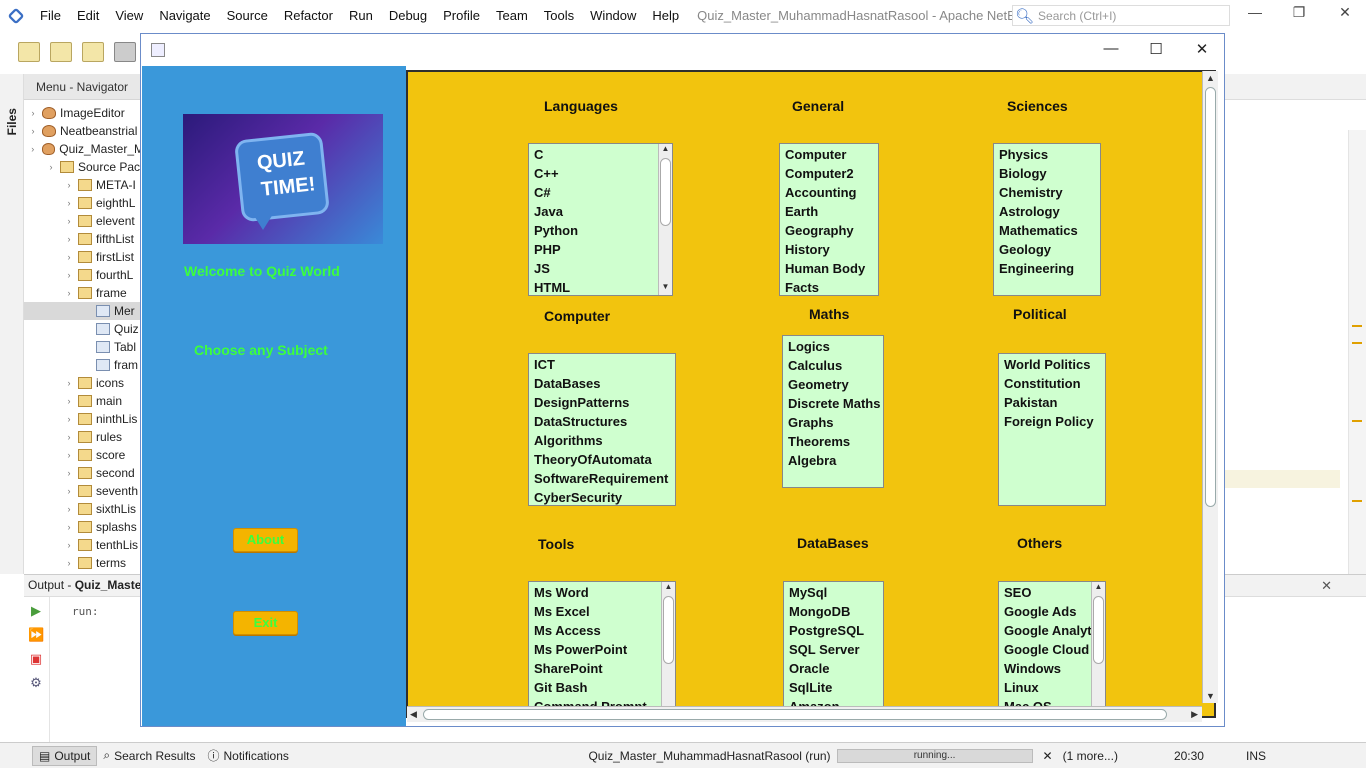 The width and height of the screenshot is (1366, 768). Describe the element at coordinates (602, 592) in the screenshot. I see `list-item: Ms Word` at that location.